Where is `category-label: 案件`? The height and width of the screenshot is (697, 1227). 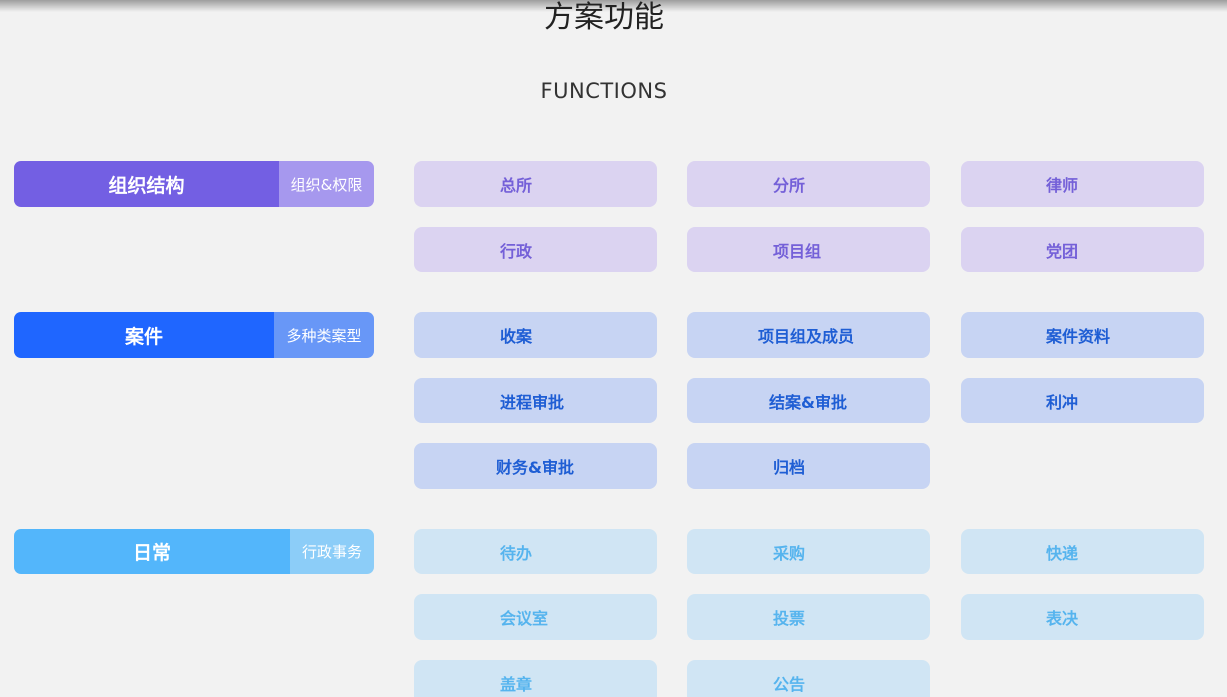 category-label: 案件 is located at coordinates (144, 335).